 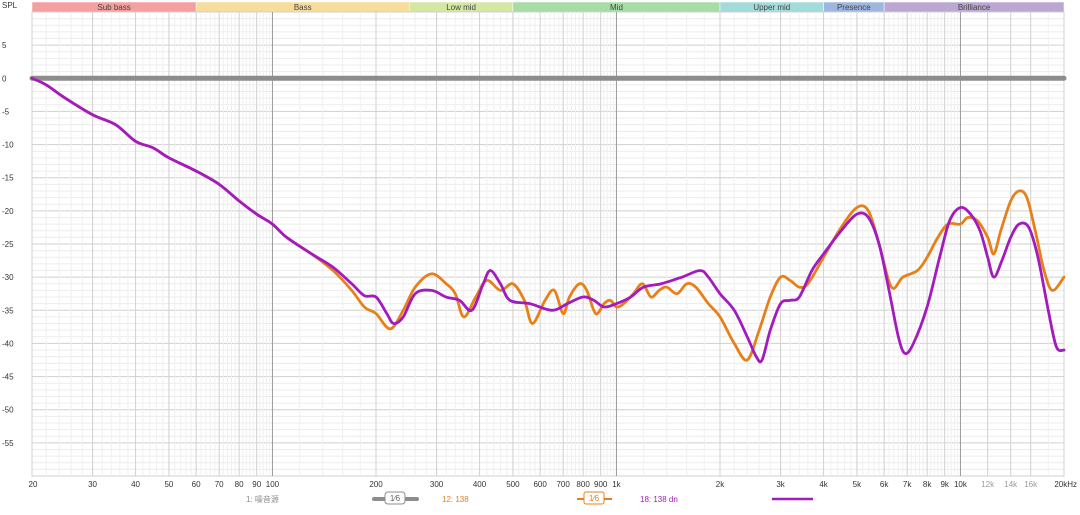 What do you see at coordinates (1011, 484) in the screenshot?
I see `x-tick-label: 14k` at bounding box center [1011, 484].